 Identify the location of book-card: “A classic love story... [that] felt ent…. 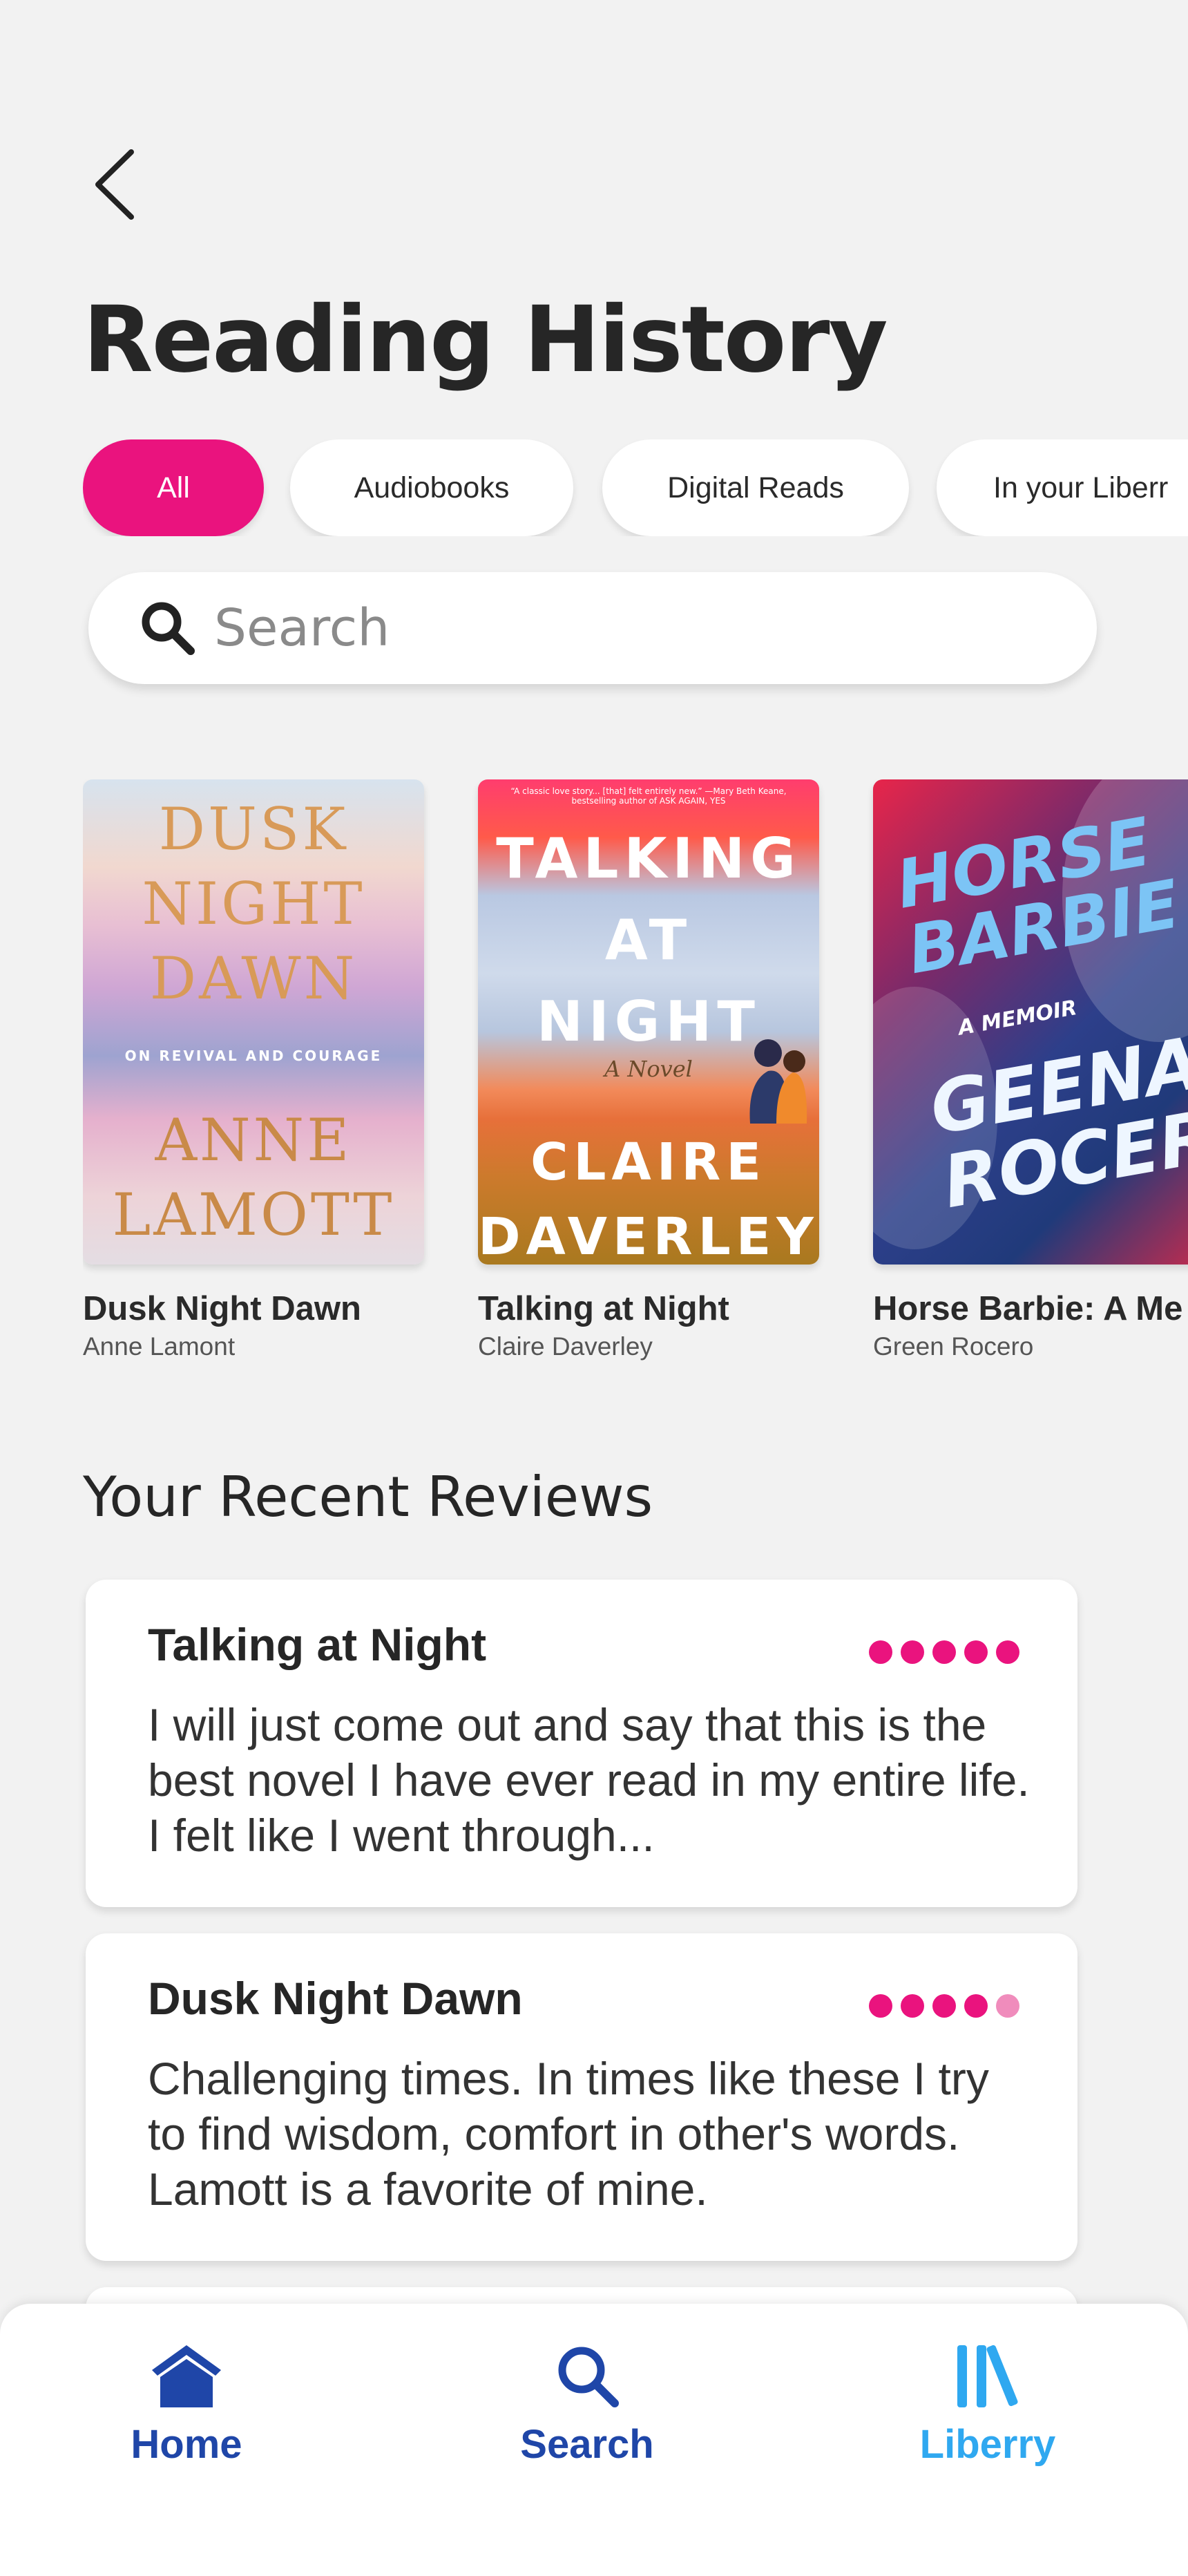
(648, 1070).